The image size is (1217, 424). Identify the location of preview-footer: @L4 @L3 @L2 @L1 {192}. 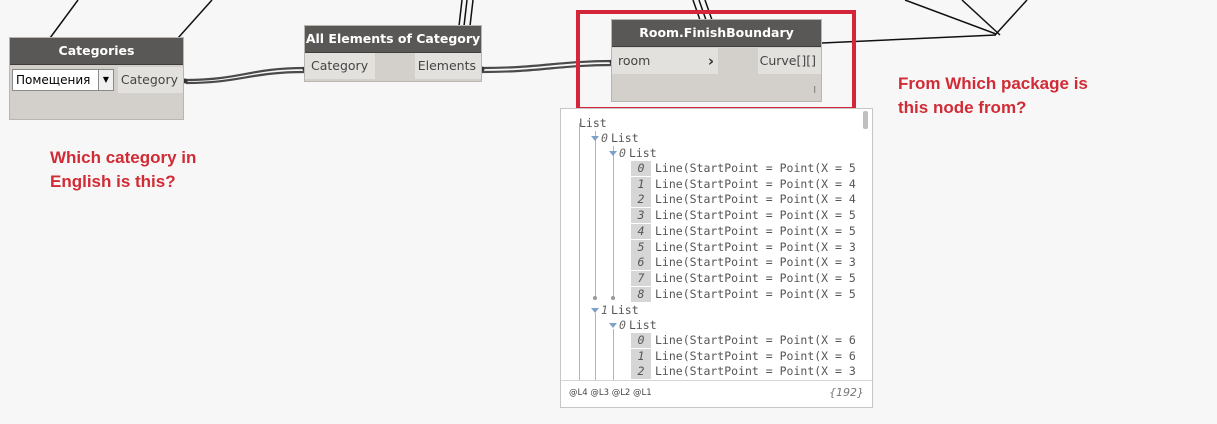
(716, 393).